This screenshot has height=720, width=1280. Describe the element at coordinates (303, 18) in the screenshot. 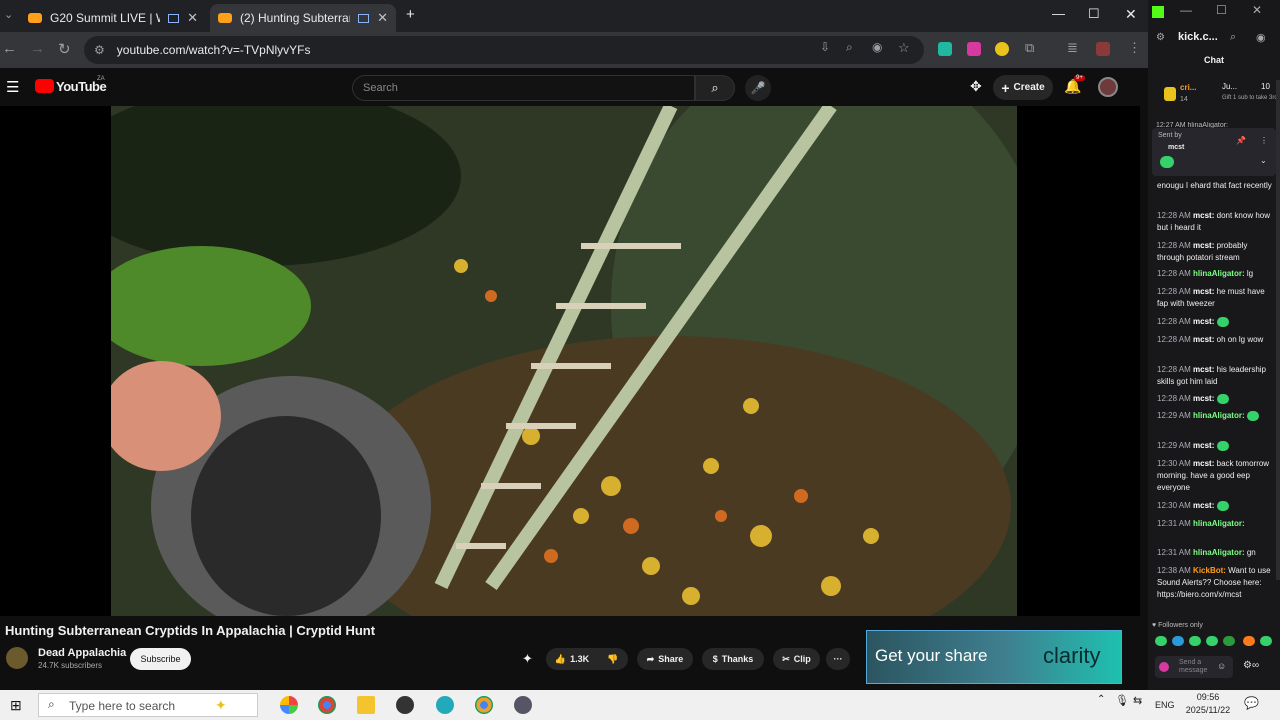

I see `tab-hunting: (2) Hunting Subterranean C ✕` at that location.